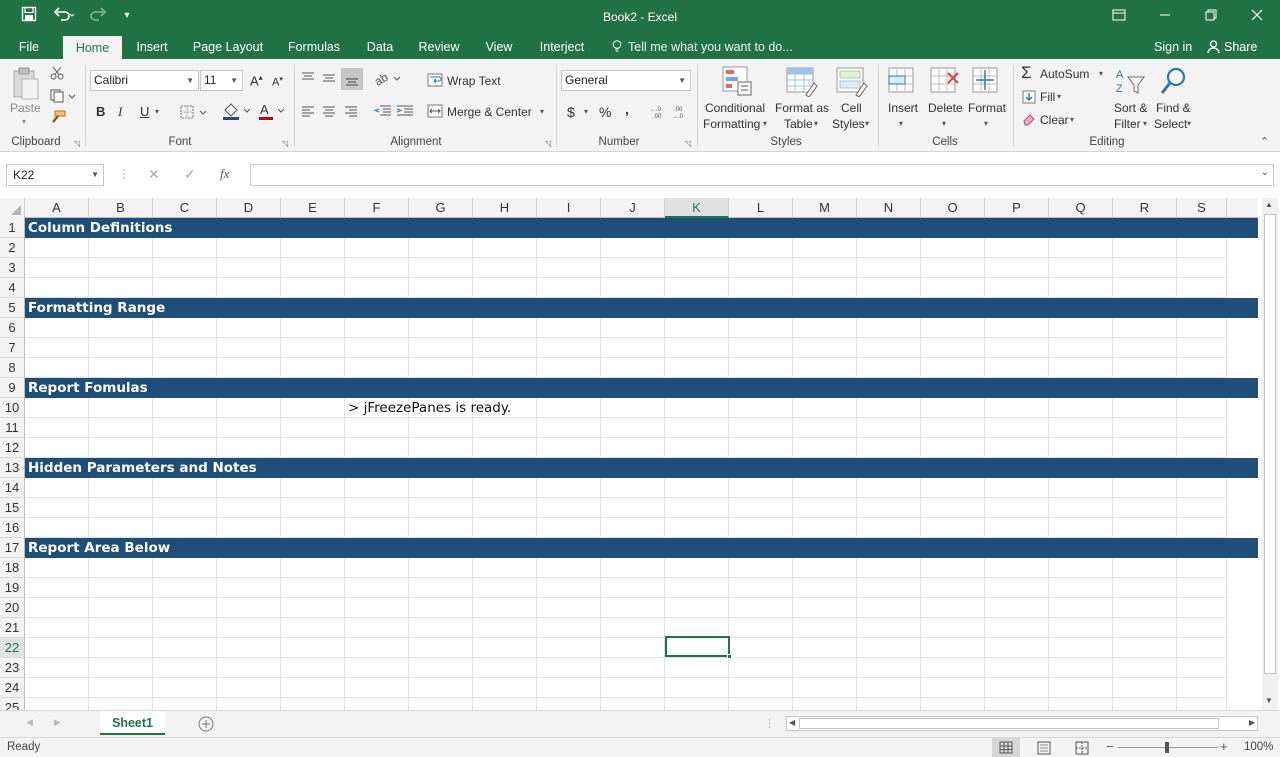 This screenshot has width=1280, height=757. Describe the element at coordinates (1145, 208) in the screenshot. I see `column-header-r: R` at that location.